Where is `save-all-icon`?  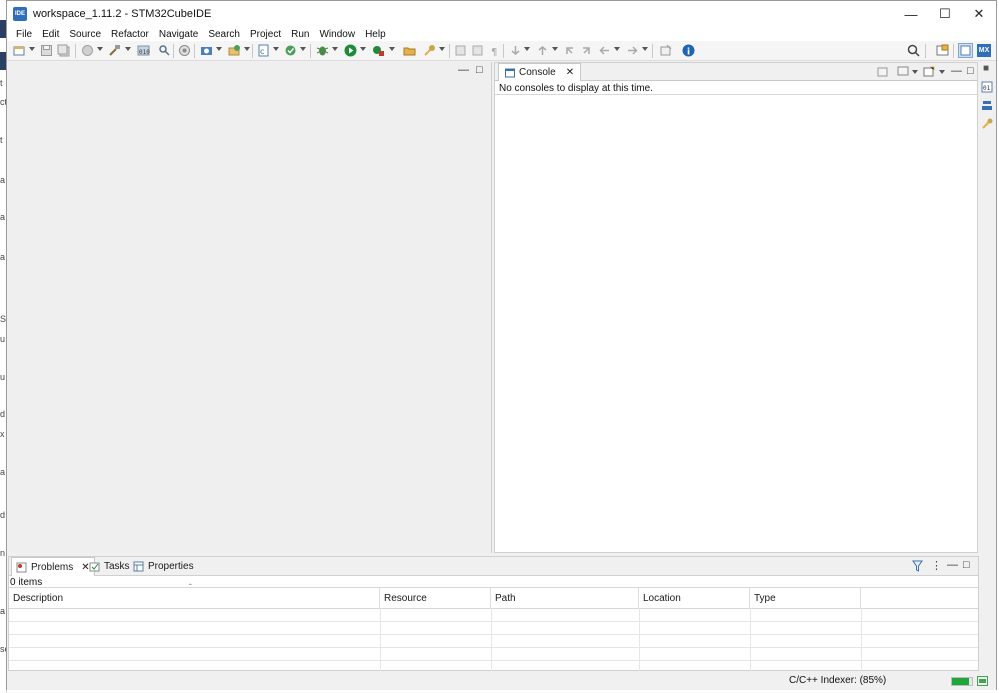
save-all-icon is located at coordinates (63, 50).